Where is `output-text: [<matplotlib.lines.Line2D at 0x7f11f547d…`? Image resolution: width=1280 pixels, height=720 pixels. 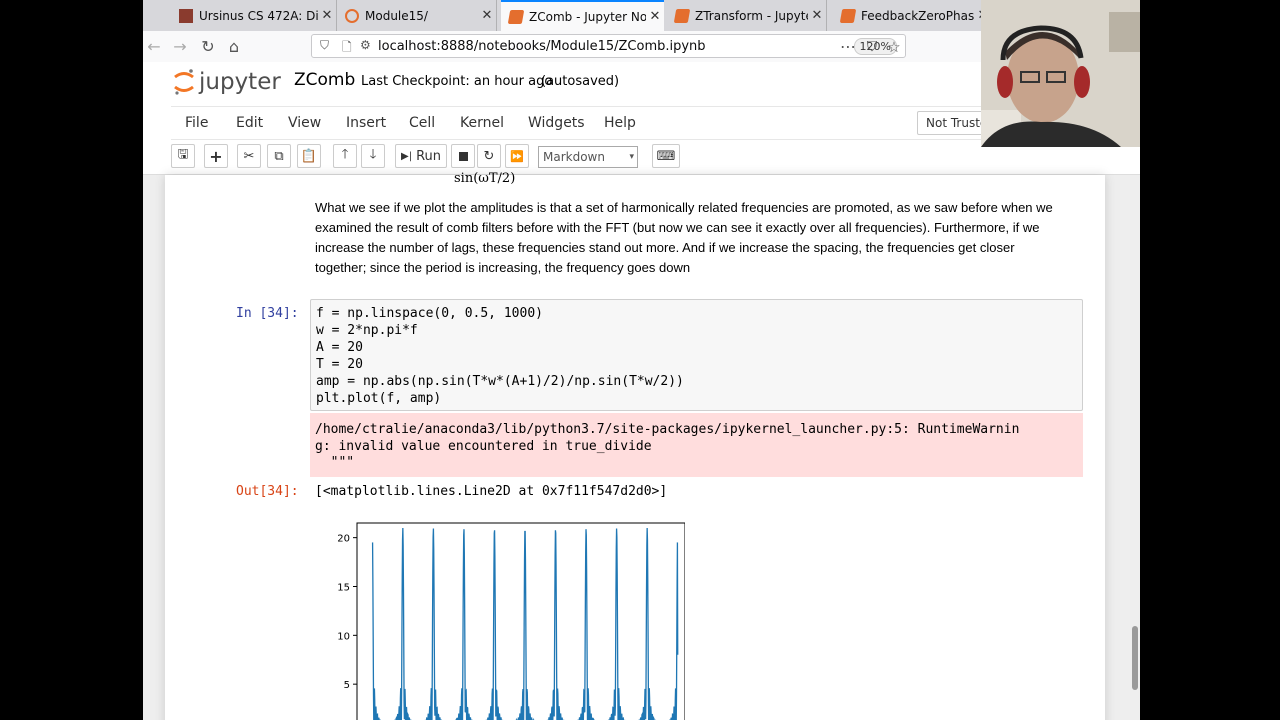
output-text: [<matplotlib.lines.Line2D at 0x7f11f547d… is located at coordinates (491, 491).